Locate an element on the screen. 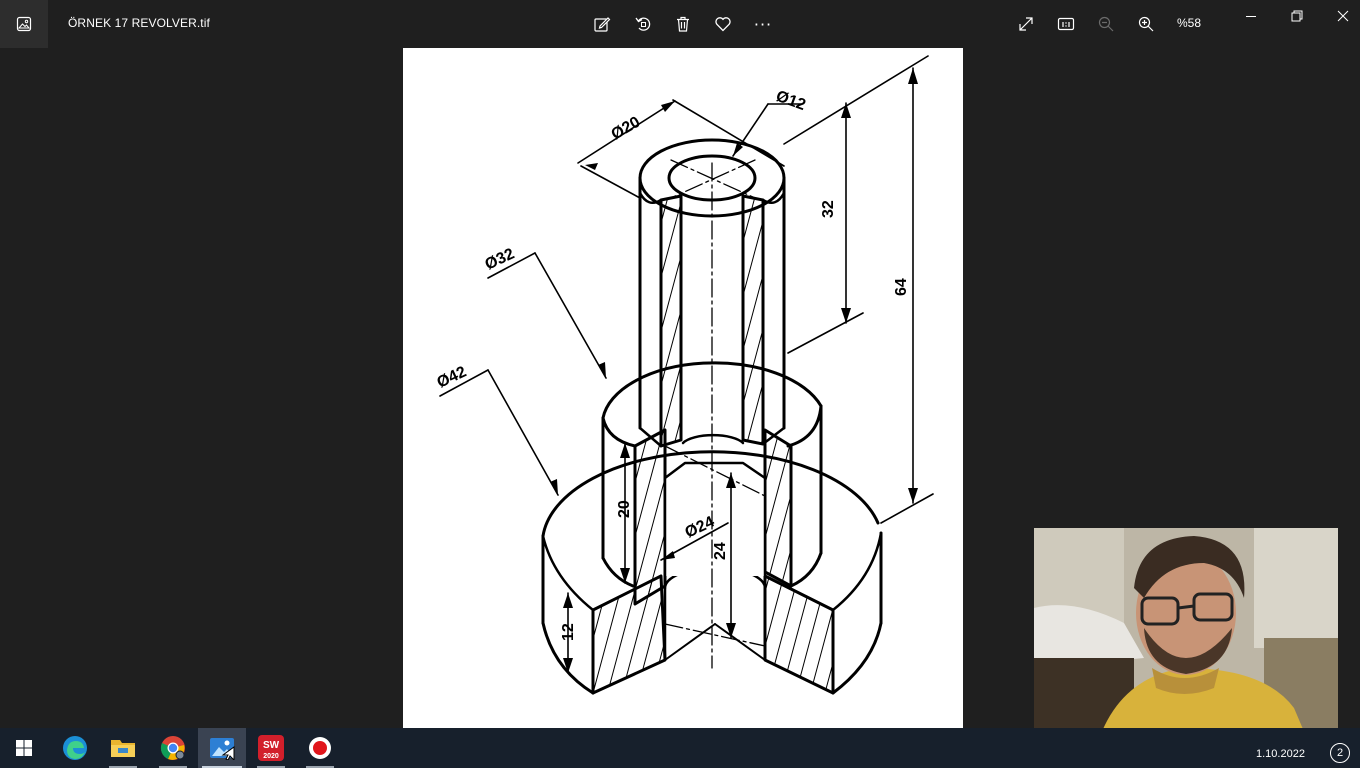  solidworks-label: SW is located at coordinates (271, 745).